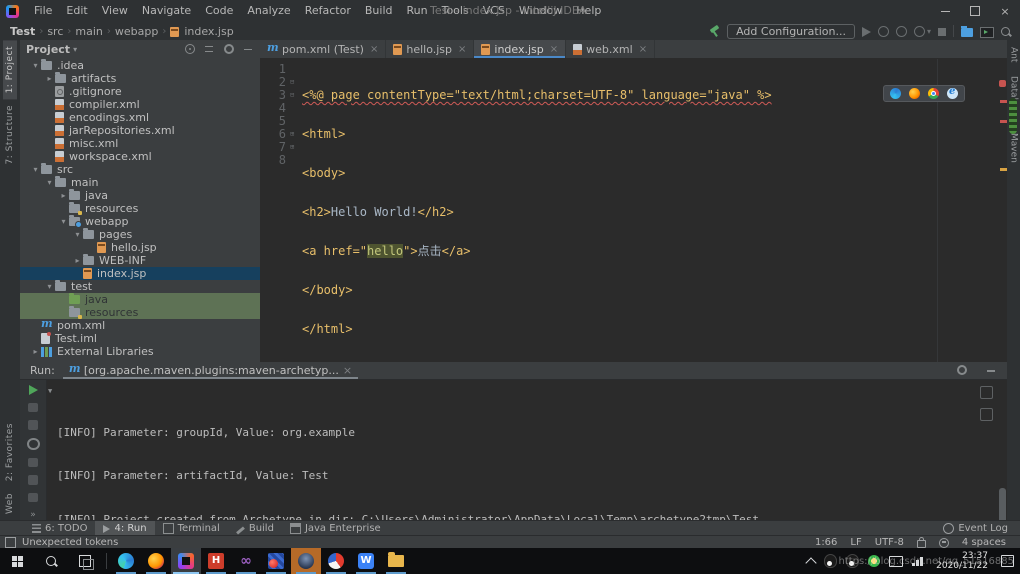 The image size is (1020, 574). I want to click on menu-analyze: Analyze, so click(268, 11).